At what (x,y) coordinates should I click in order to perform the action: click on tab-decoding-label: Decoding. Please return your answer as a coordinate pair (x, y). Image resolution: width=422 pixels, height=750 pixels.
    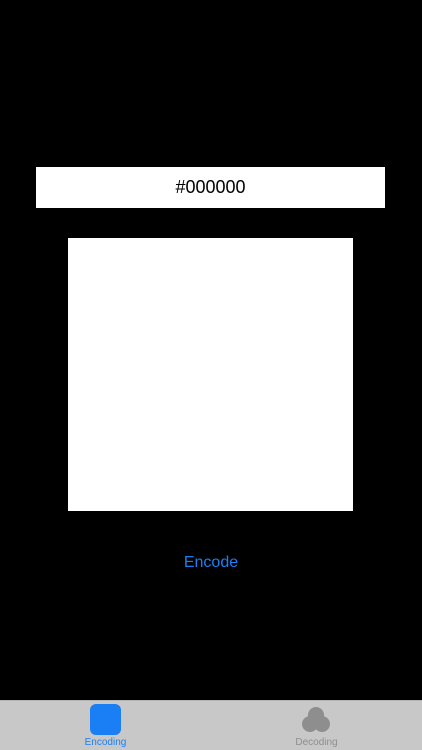
    Looking at the image, I should click on (316, 742).